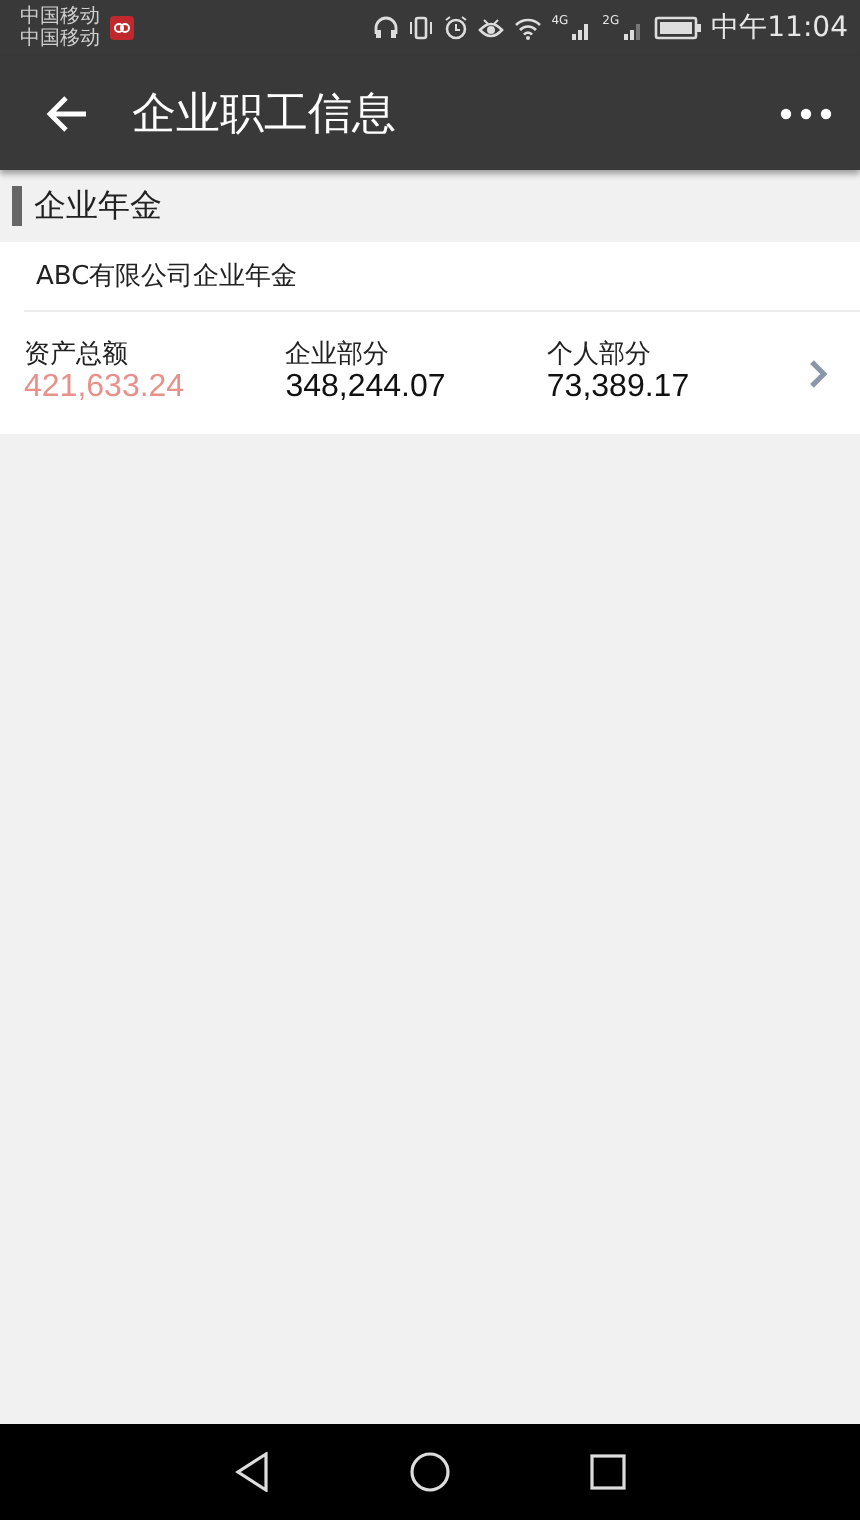 This screenshot has height=1520, width=860. I want to click on metric-value: 73,389.17, so click(619, 388).